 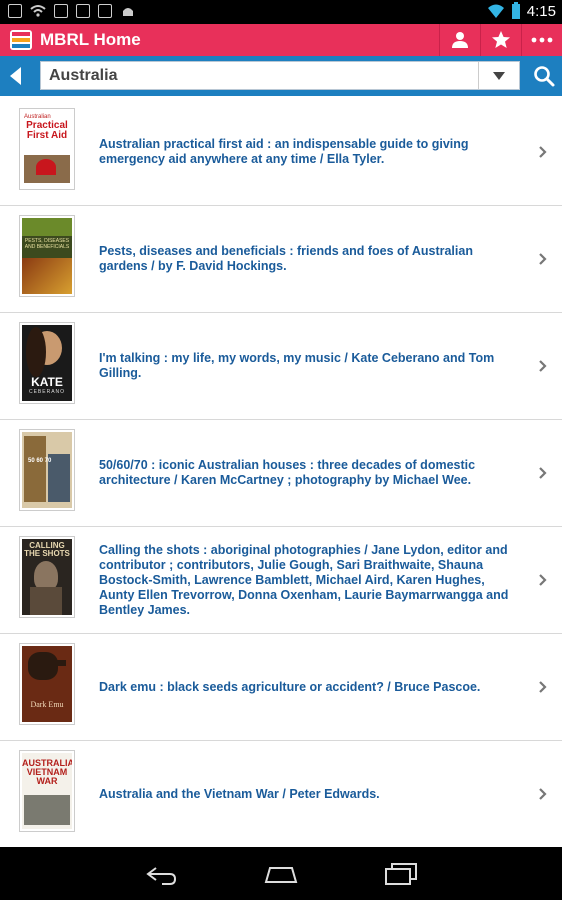 I want to click on search-input, so click(x=269, y=75).